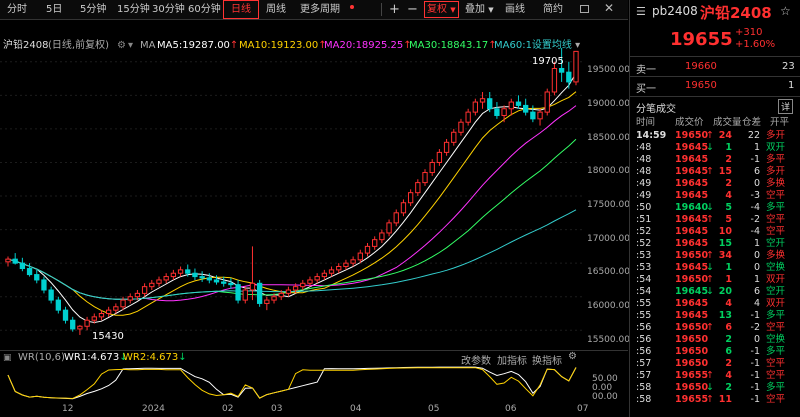 This screenshot has height=417, width=800. What do you see at coordinates (776, 219) in the screenshot?
I see `tick-type: 空平` at bounding box center [776, 219].